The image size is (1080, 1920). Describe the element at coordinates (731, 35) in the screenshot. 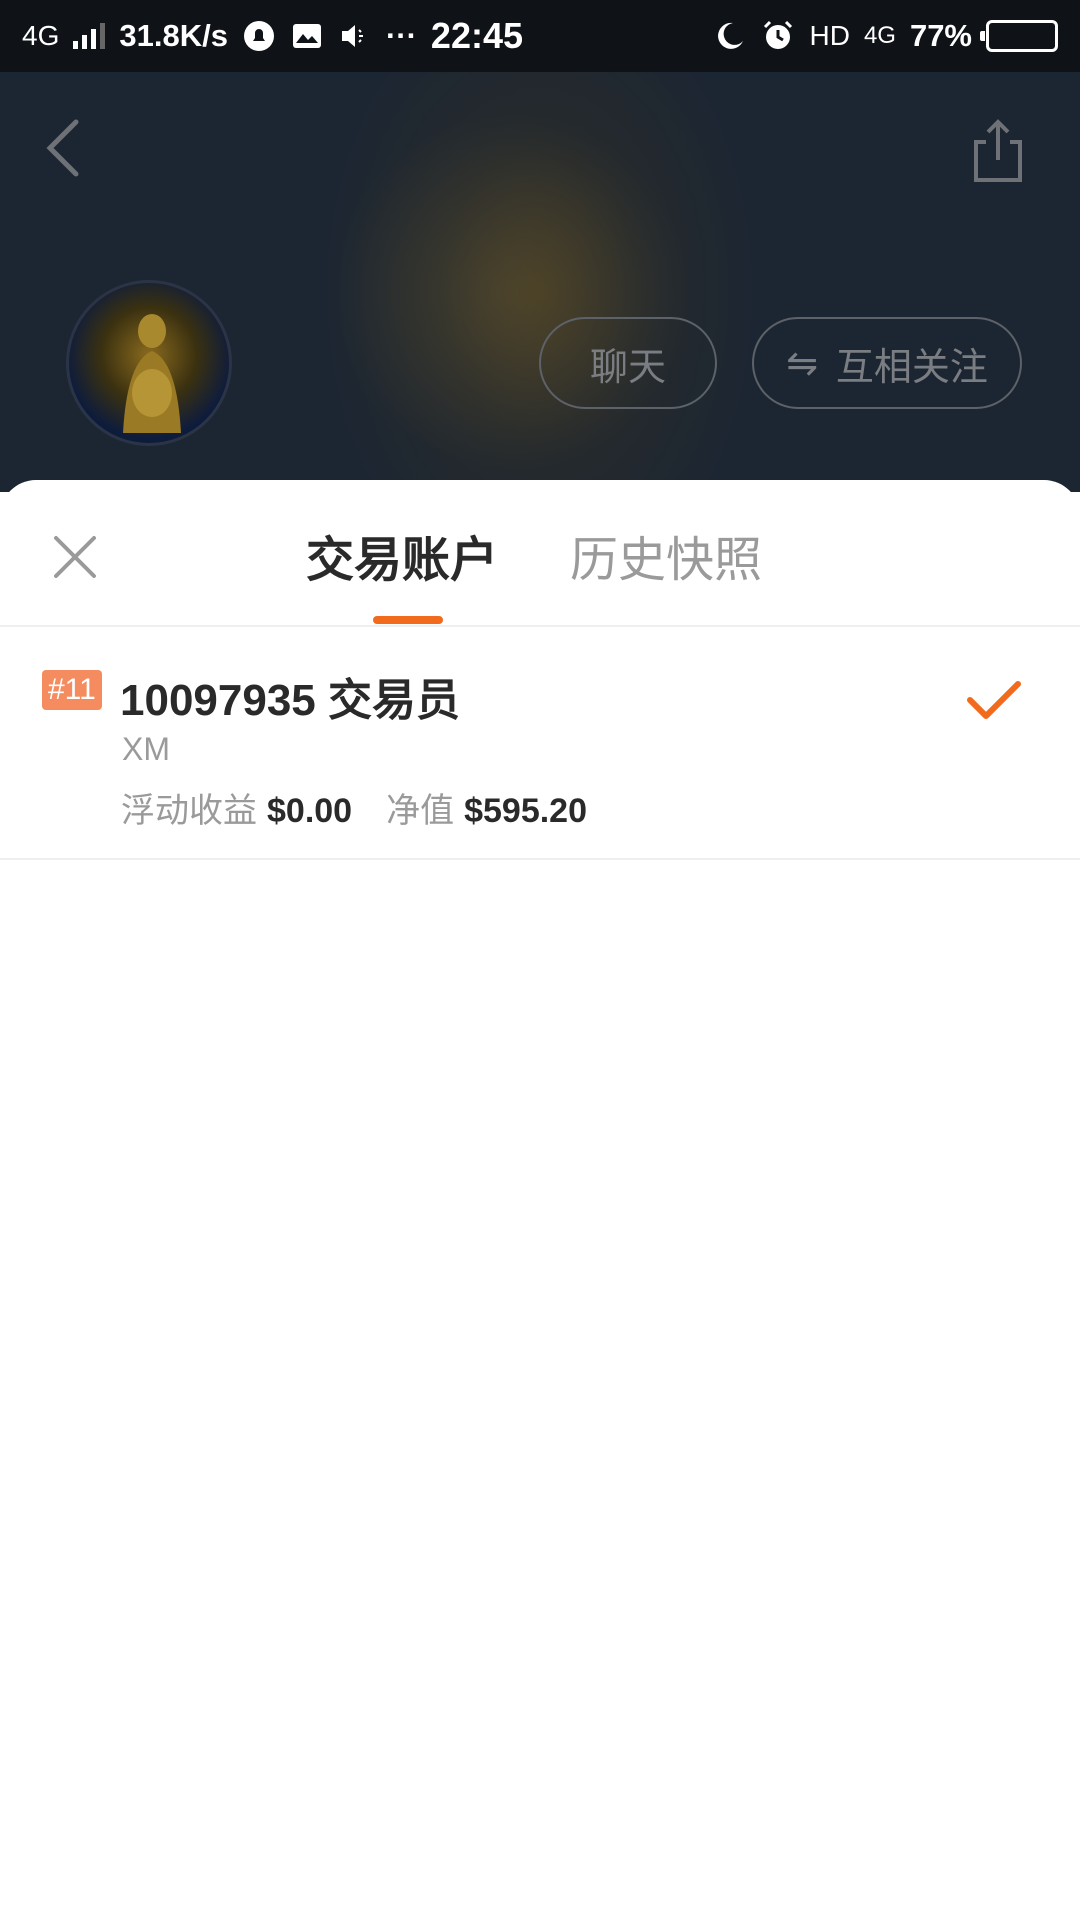

I see `moon-icon` at that location.